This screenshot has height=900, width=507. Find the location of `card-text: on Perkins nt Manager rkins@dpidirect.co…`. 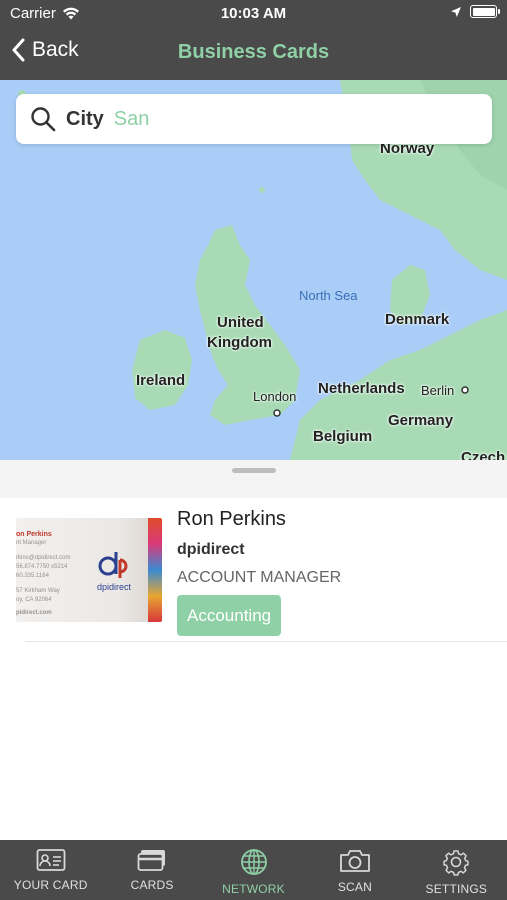

card-text: on Perkins nt Manager rkins@dpidirect.co… is located at coordinates (43, 574).